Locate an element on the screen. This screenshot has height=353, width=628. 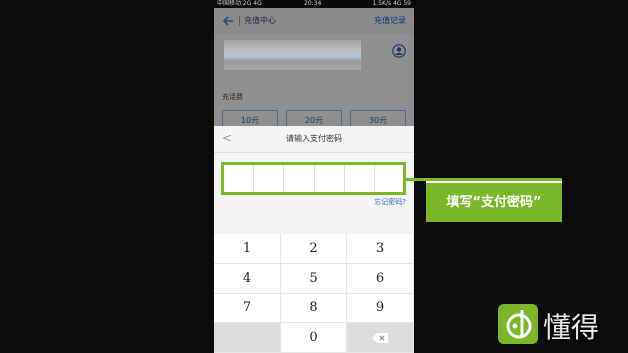
status-right: 1.5K/s 4G 59 is located at coordinates (391, 3).